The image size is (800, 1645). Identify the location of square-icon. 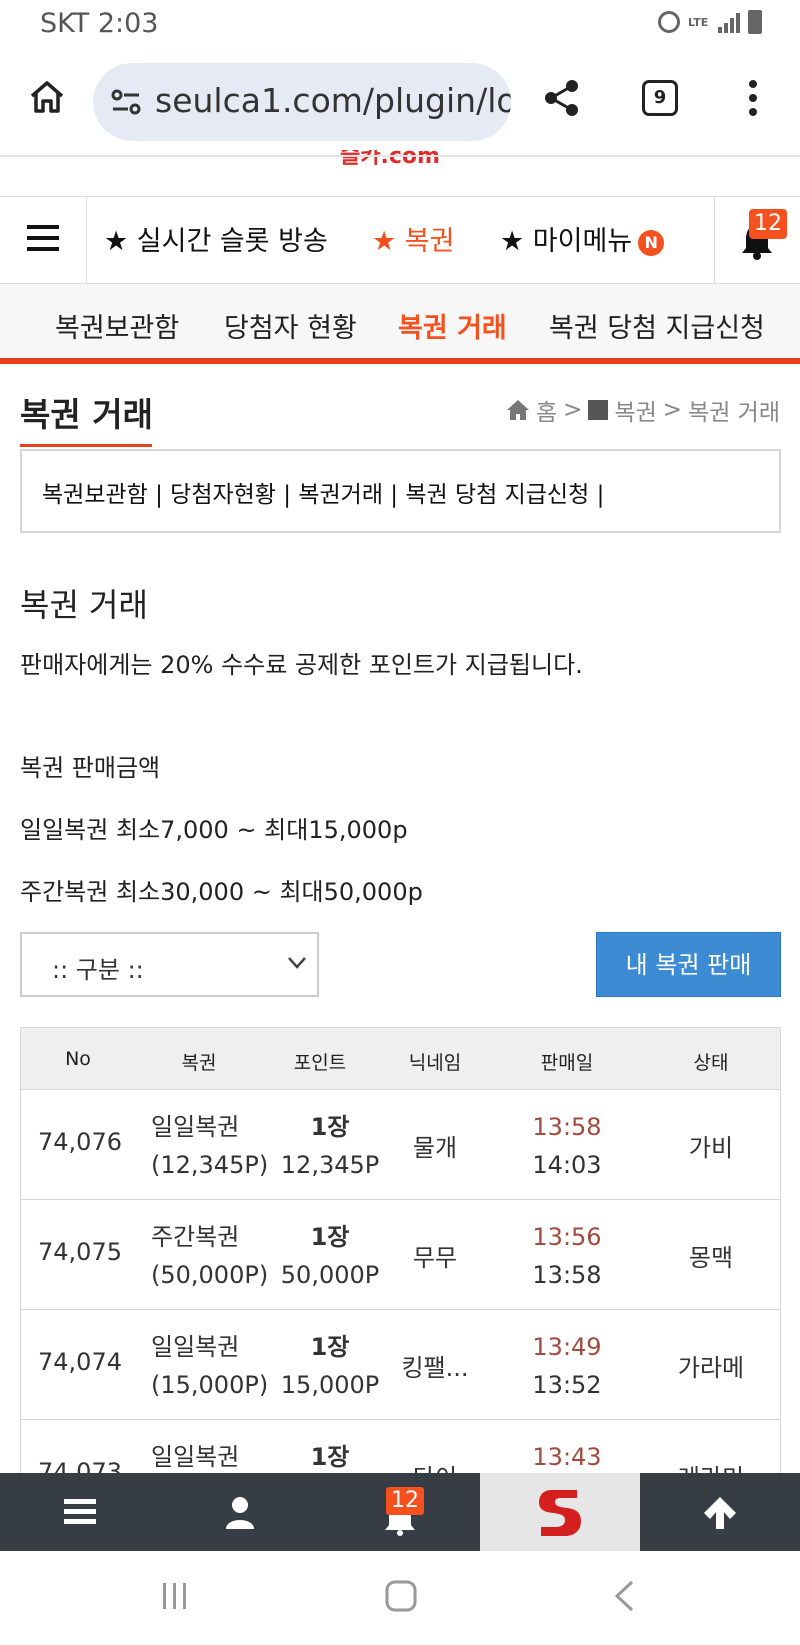
(598, 410).